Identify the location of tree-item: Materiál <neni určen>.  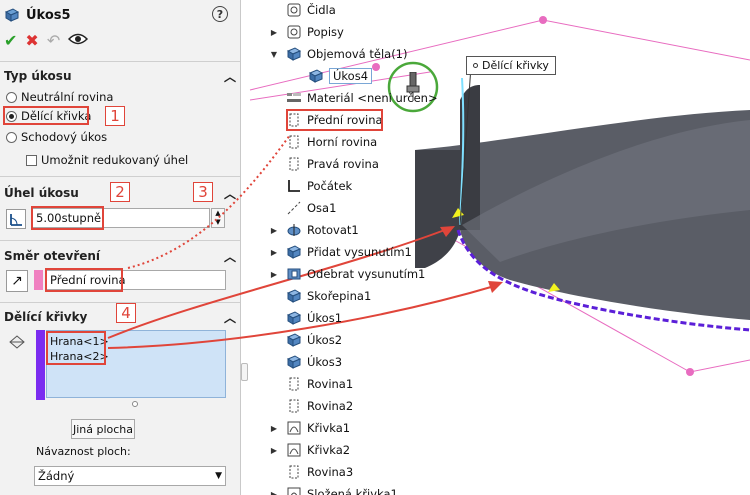
(362, 98).